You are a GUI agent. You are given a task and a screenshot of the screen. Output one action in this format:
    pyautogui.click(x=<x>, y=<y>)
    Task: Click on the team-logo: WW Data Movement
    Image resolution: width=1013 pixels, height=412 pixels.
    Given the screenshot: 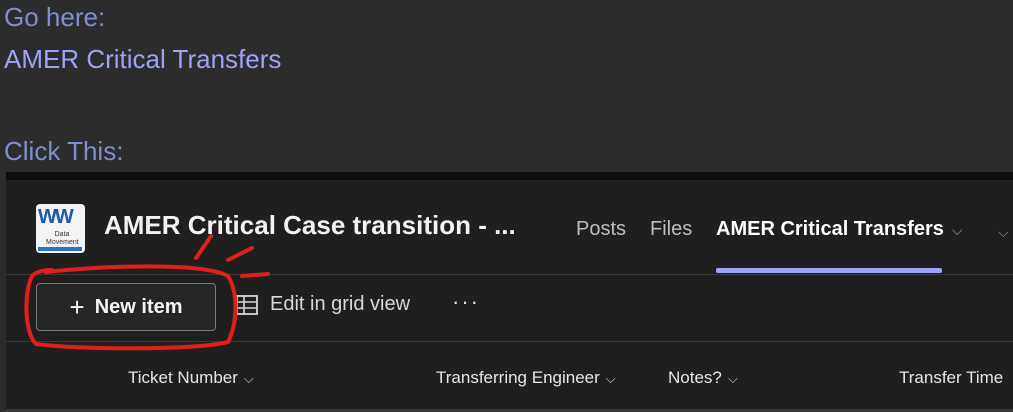 What is the action you would take?
    pyautogui.click(x=60, y=228)
    